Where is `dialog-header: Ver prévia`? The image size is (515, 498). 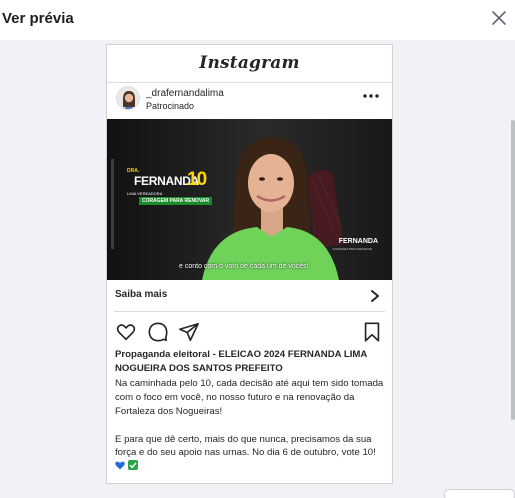
dialog-header: Ver prévia is located at coordinates (257, 20).